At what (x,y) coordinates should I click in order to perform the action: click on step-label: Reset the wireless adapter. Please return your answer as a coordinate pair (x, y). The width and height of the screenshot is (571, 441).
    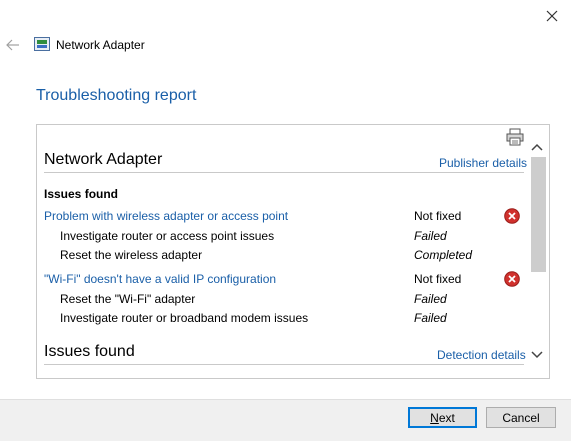
    Looking at the image, I should click on (131, 255).